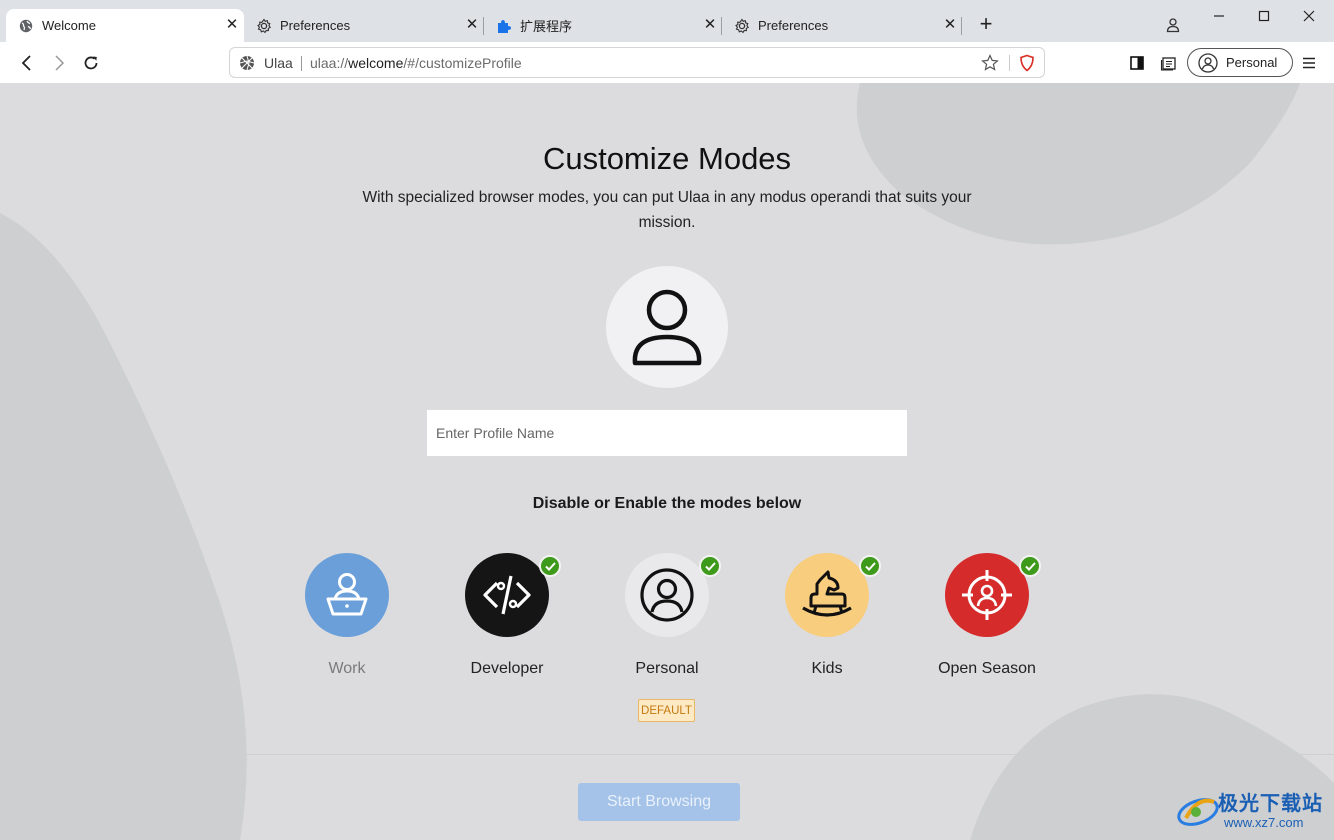 The height and width of the screenshot is (840, 1334). Describe the element at coordinates (1264, 822) in the screenshot. I see `watermark-url: www.xz7.com` at that location.